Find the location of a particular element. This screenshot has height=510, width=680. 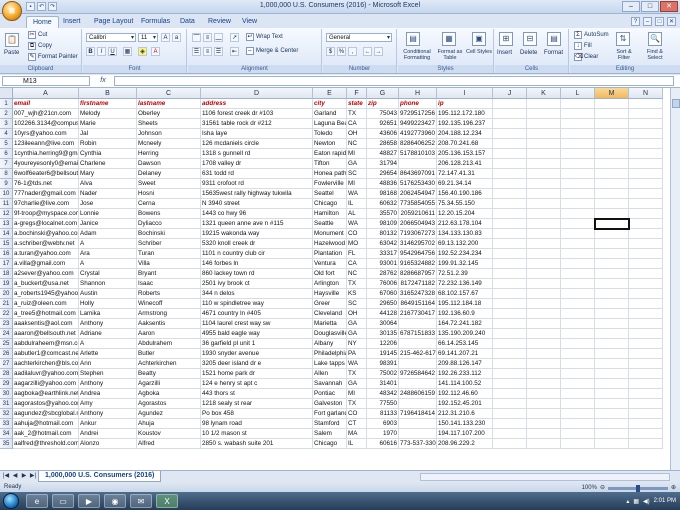

table-cell: N 3940 street is located at coordinates (257, 204).